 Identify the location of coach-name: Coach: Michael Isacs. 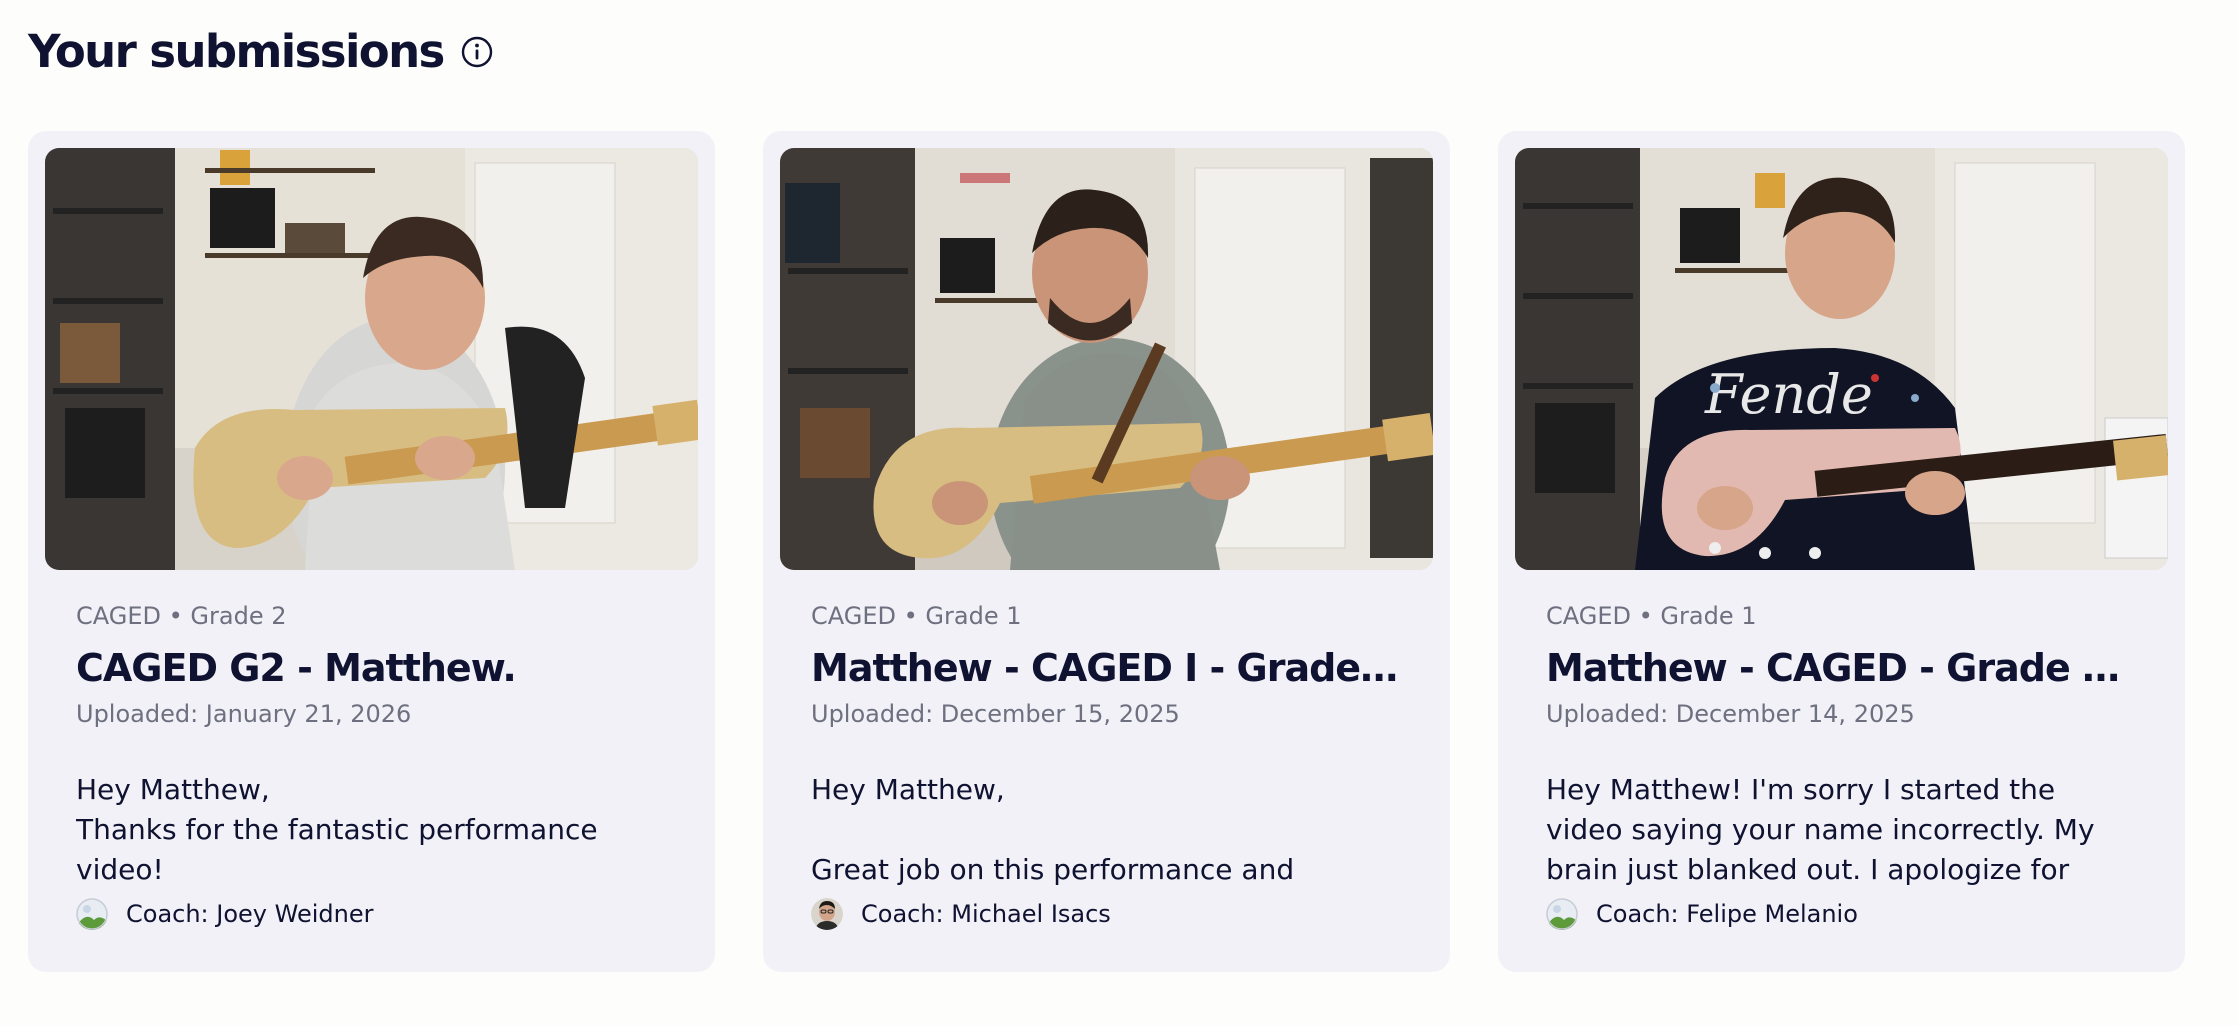
(986, 914).